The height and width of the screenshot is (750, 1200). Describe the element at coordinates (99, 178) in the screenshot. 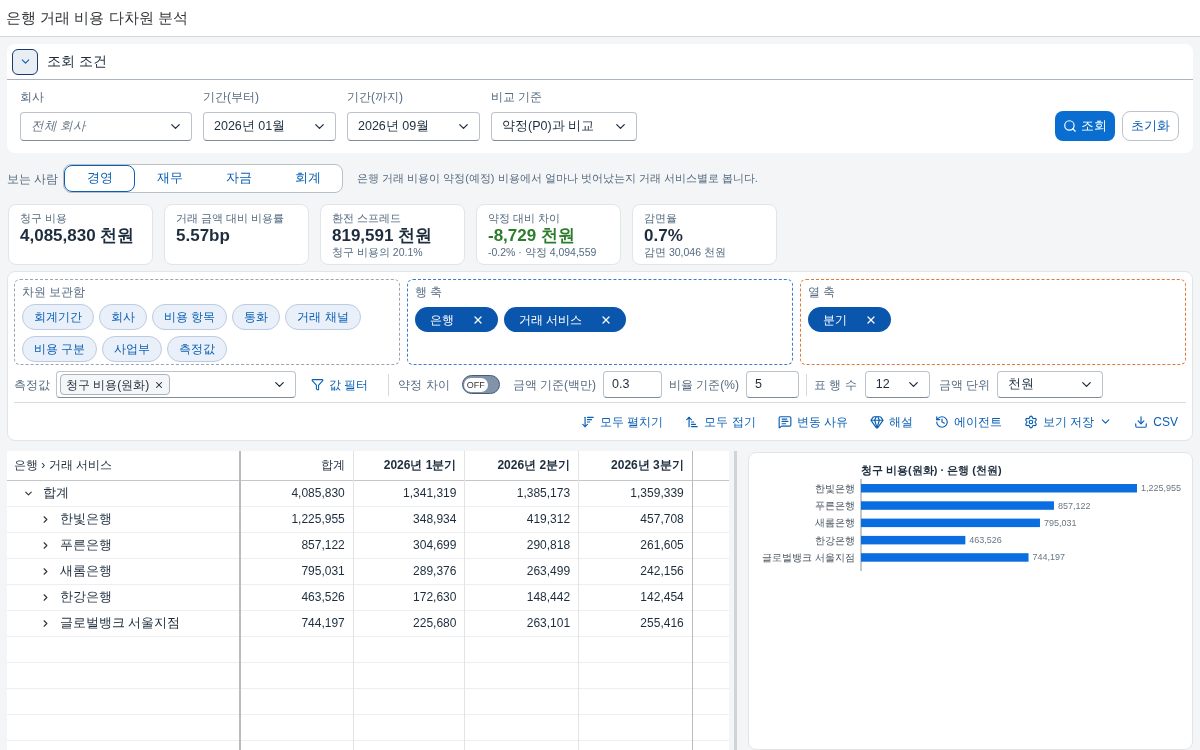

I see `viewer-tab: 경영` at that location.